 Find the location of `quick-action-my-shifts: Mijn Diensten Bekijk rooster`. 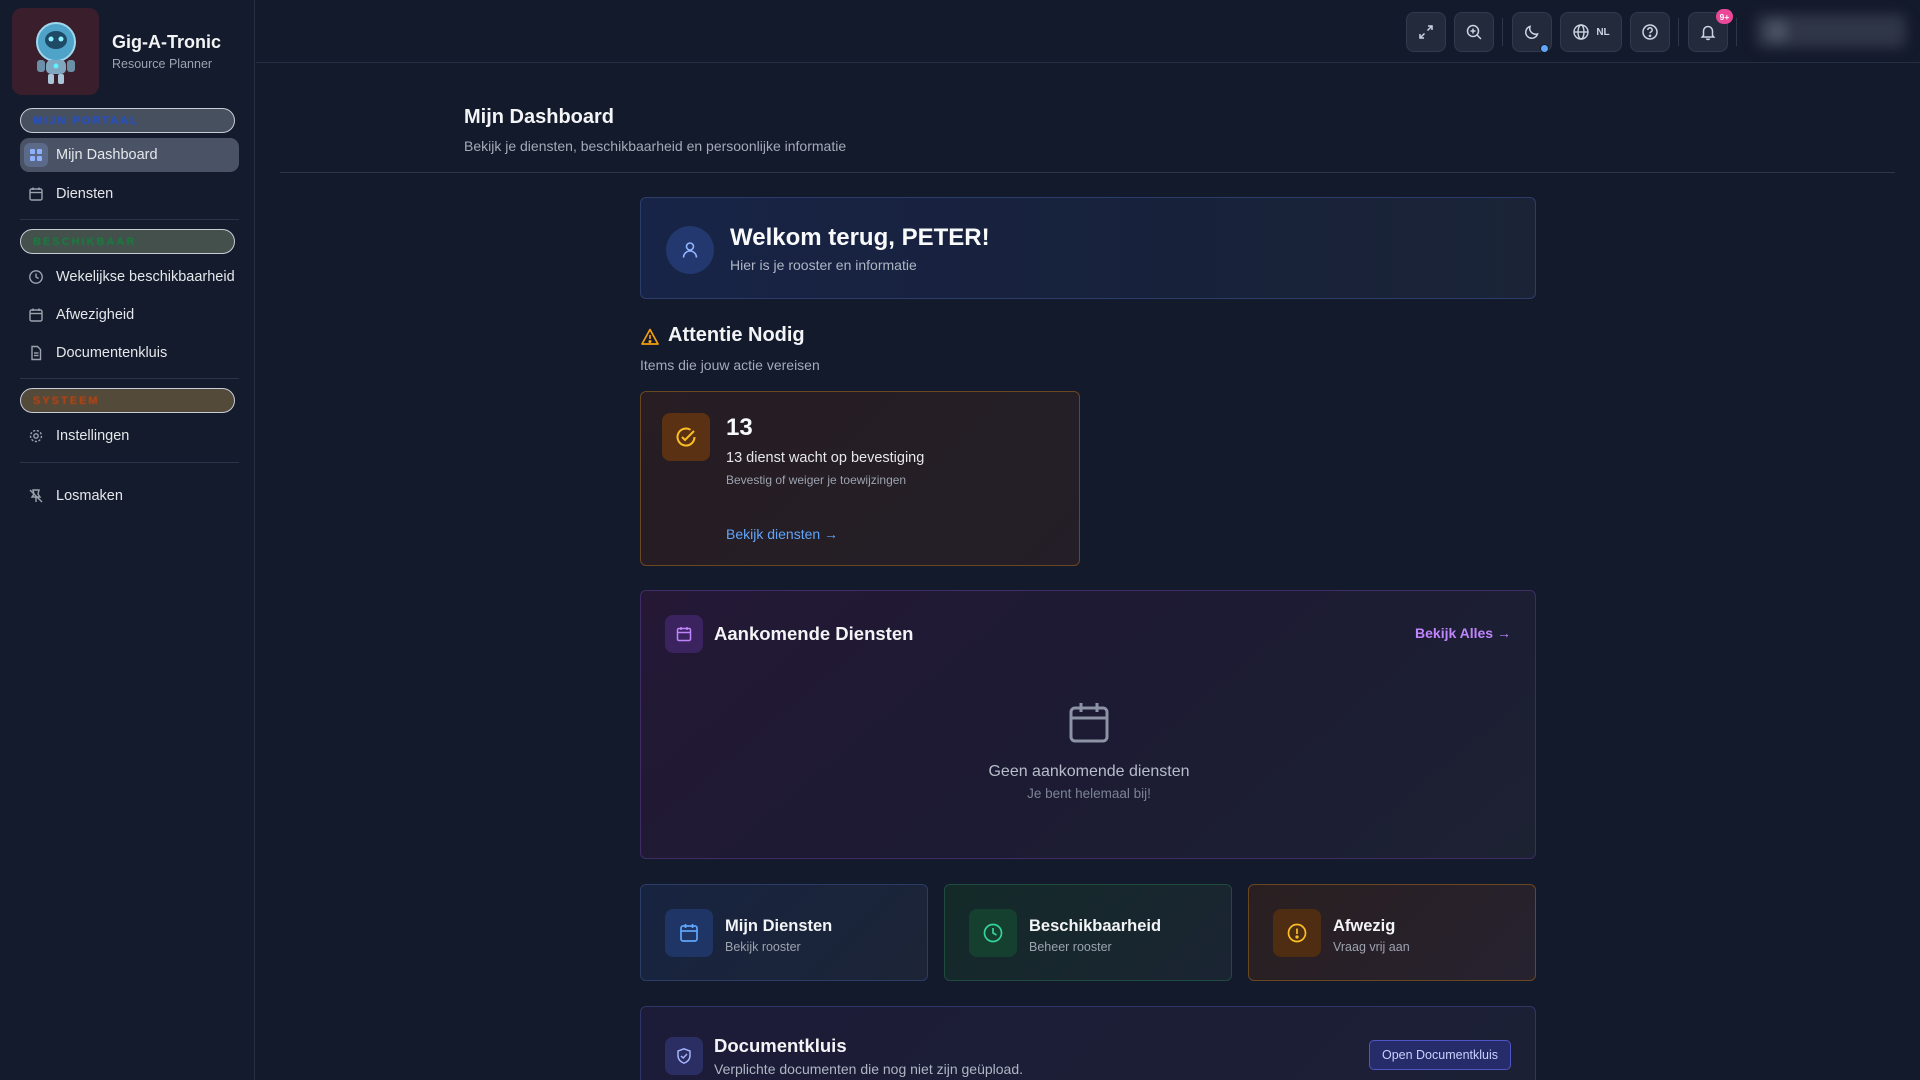

quick-action-my-shifts: Mijn Diensten Bekijk rooster is located at coordinates (784, 932).